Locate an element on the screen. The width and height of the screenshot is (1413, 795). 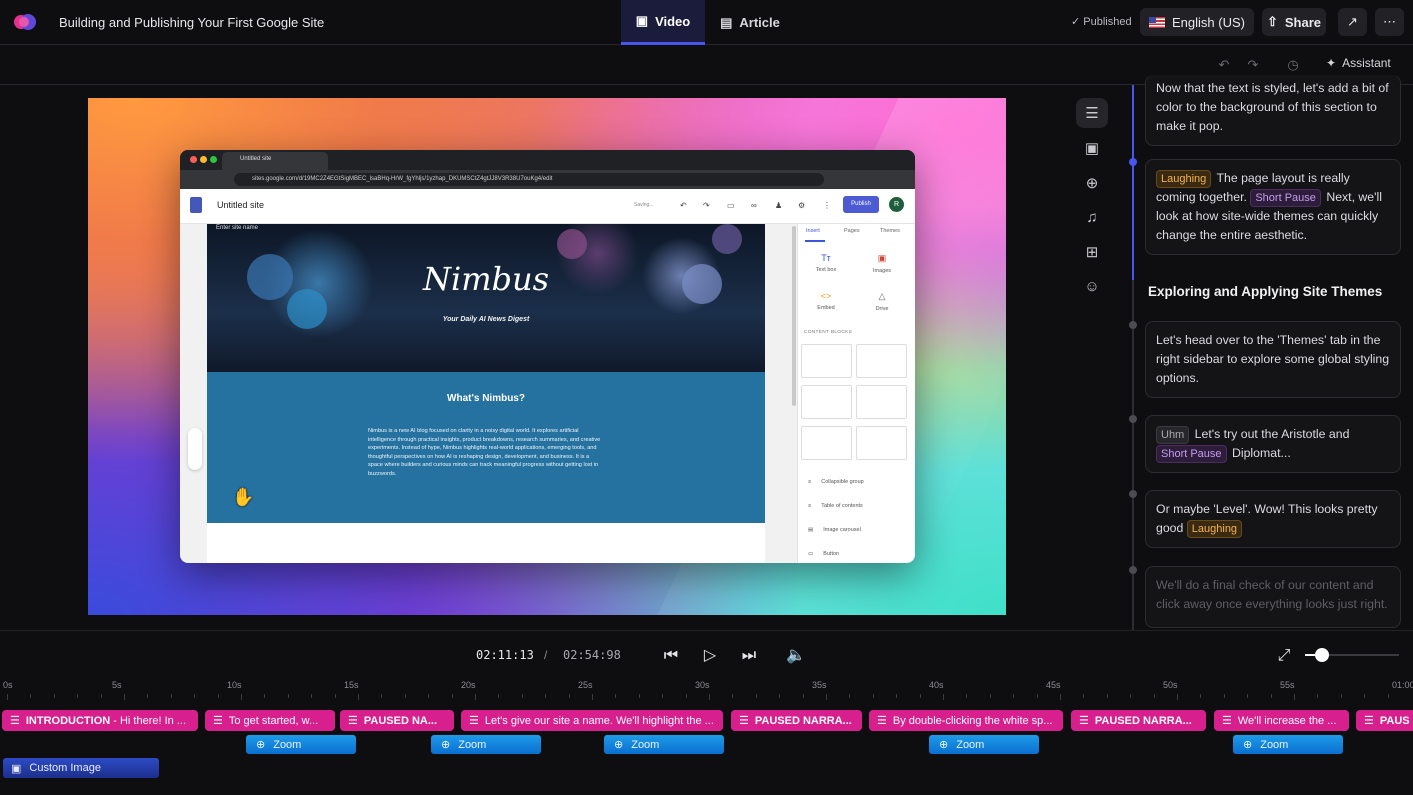
button-icon: ▭ is located at coordinates (811, 554).